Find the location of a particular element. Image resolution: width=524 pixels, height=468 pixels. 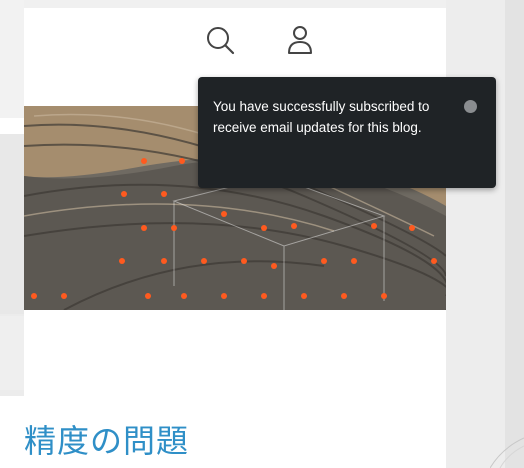

search-button is located at coordinates (220, 40).